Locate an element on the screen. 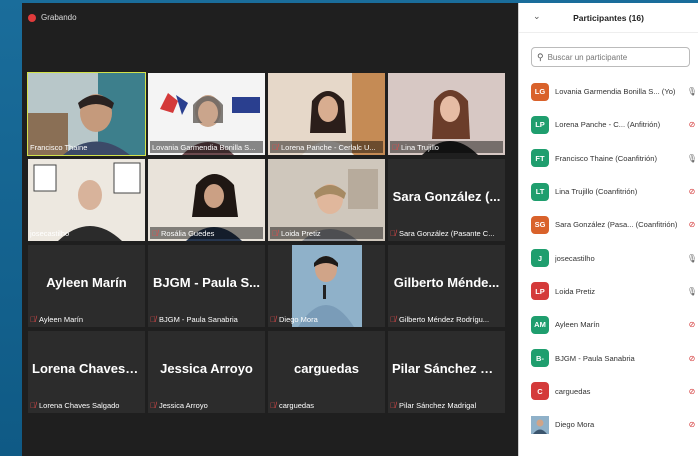 The height and width of the screenshot is (456, 698). video-tile: Ayleen Marín 🎙̸ Ayleen Marín is located at coordinates (86, 286).